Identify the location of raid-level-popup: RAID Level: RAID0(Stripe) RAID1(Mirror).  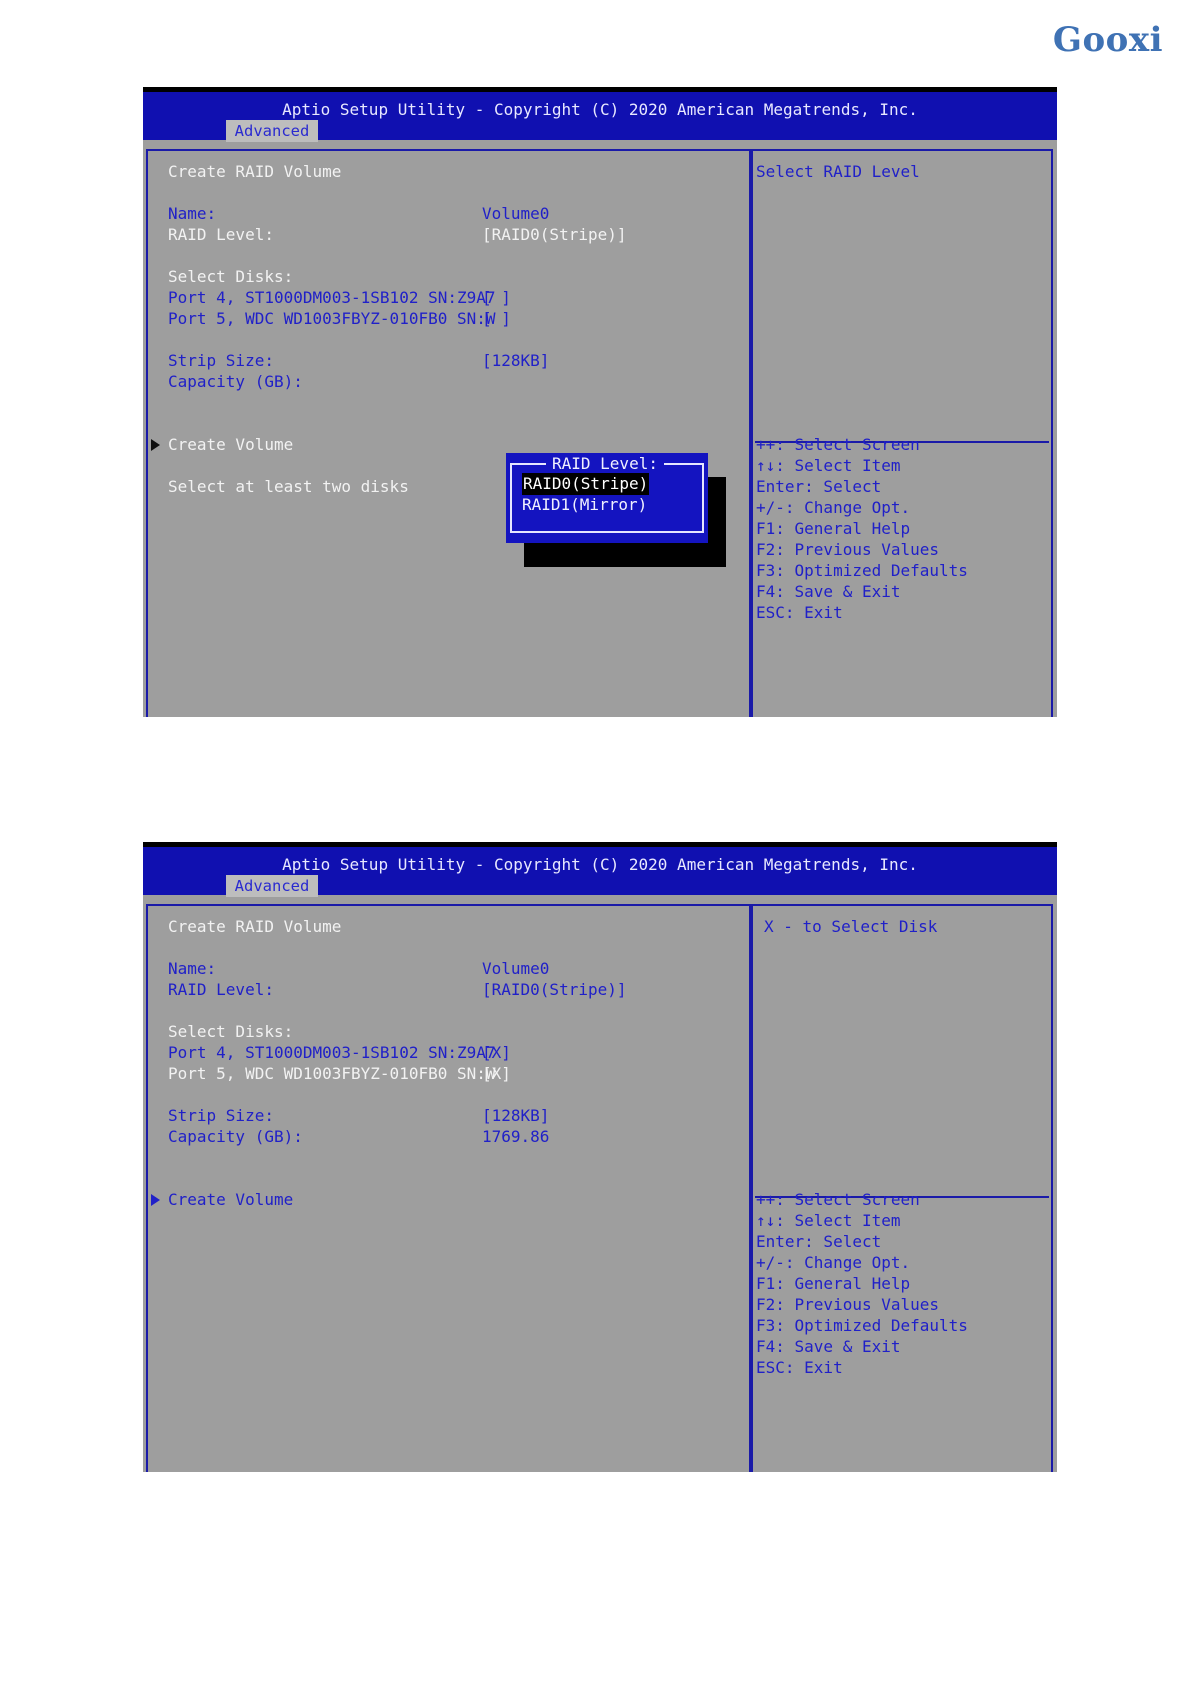
(607, 498).